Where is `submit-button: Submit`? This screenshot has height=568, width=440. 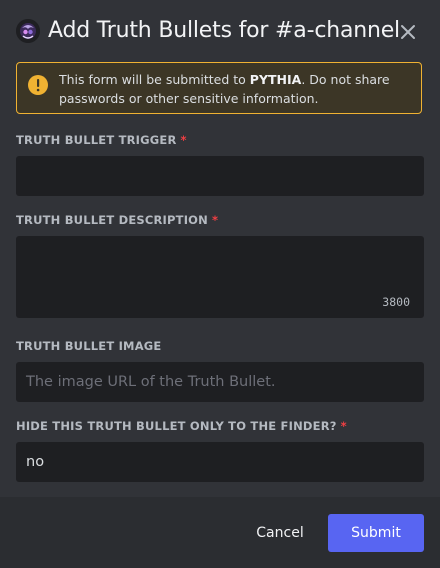 submit-button: Submit is located at coordinates (376, 533).